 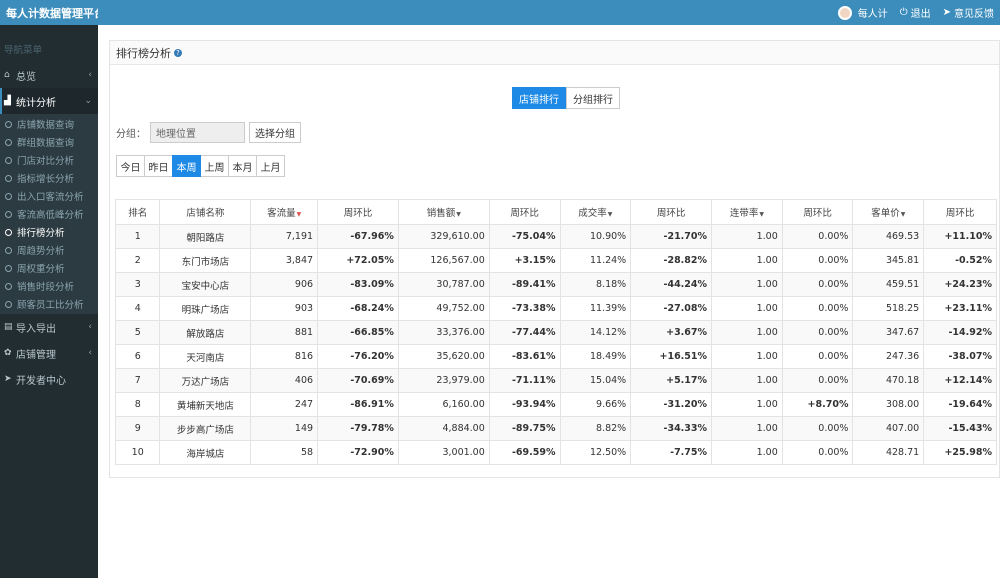 What do you see at coordinates (158, 166) in the screenshot?
I see `period-button: 昨日` at bounding box center [158, 166].